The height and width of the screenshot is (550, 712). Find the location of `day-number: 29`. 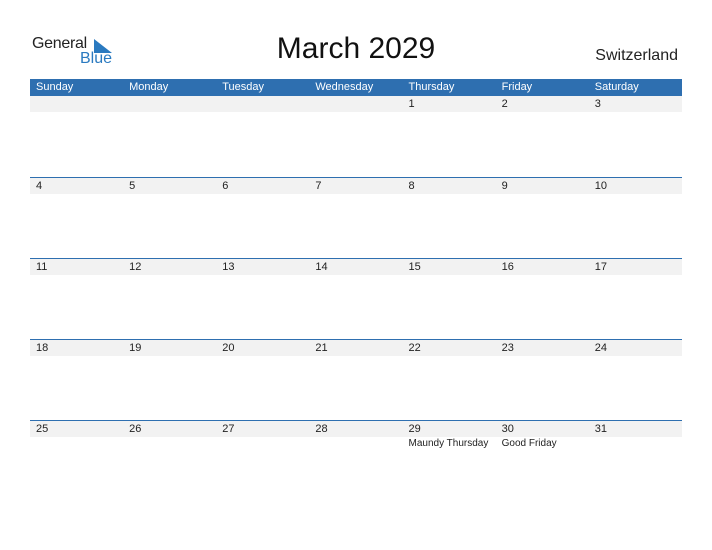

day-number: 29 is located at coordinates (414, 429).